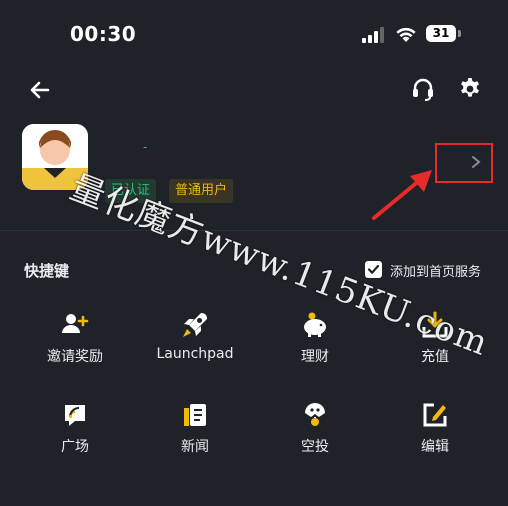 The width and height of the screenshot is (508, 506). Describe the element at coordinates (423, 89) in the screenshot. I see `headset-icon` at that location.